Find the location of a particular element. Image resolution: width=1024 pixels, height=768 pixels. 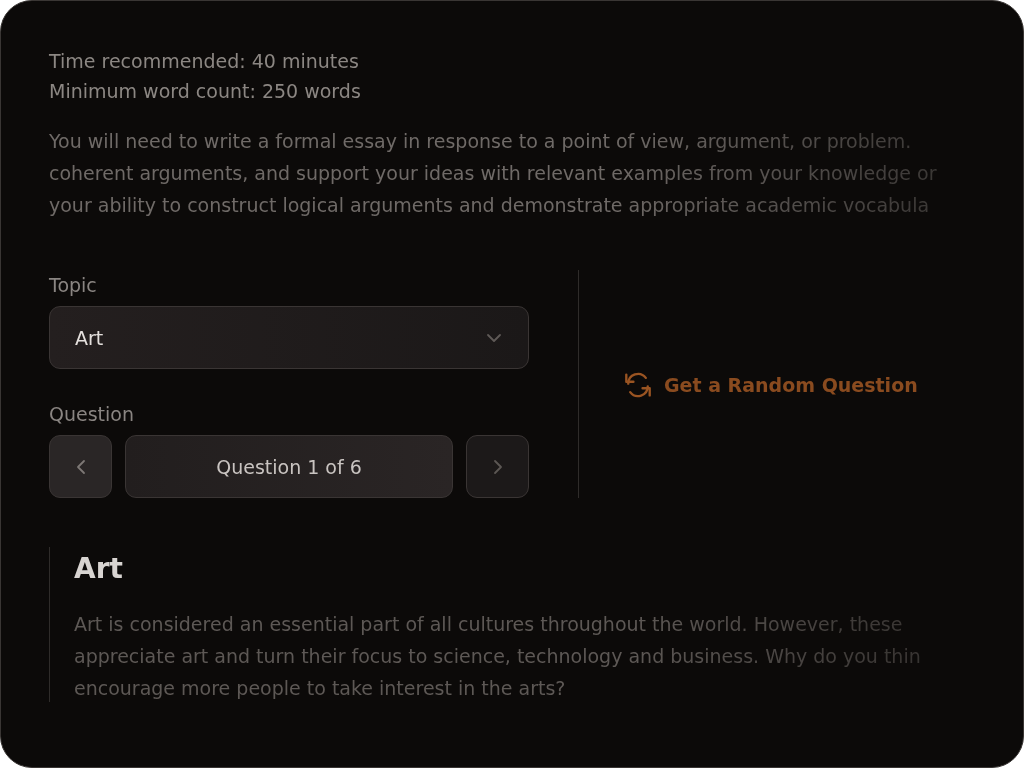

chevron-right-icon is located at coordinates (497, 466).